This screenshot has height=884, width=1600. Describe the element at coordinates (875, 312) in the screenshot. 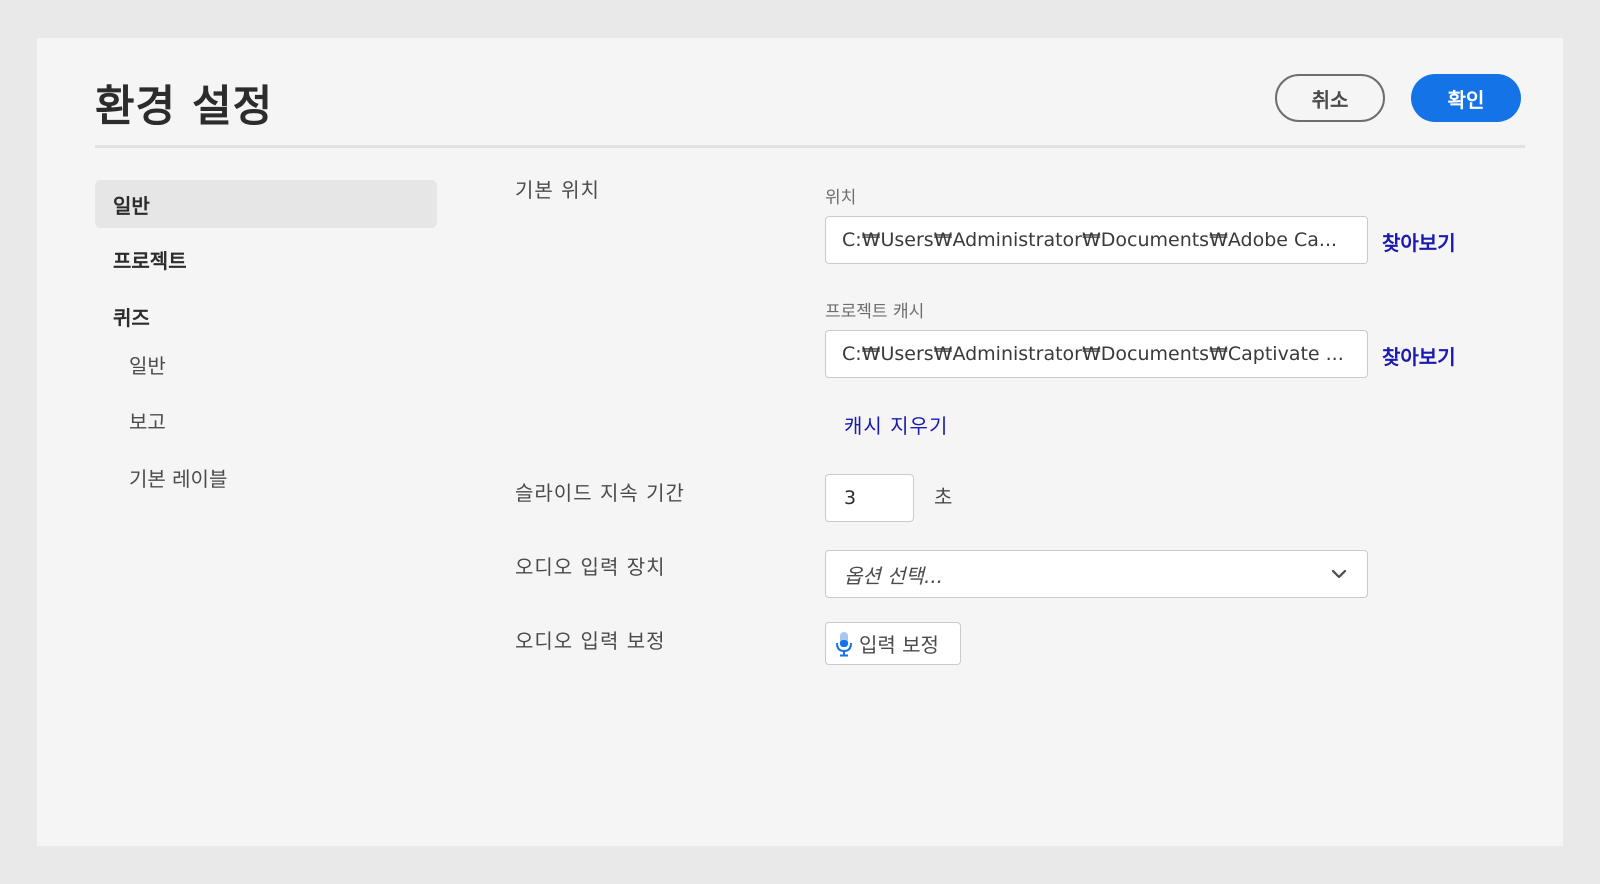

I see `project-cache-caption: 프로젝트 캐시` at that location.